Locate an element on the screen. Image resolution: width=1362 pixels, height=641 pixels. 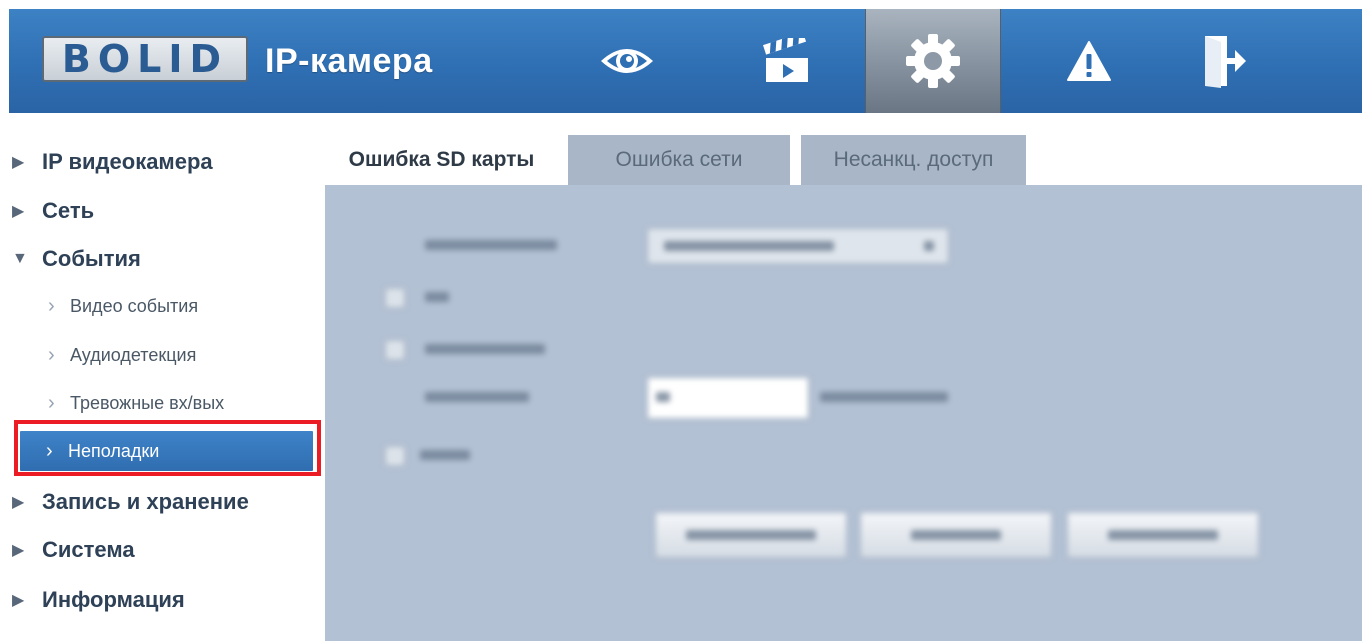
sidebar-item-network: ▶ Сеть is located at coordinates (164, 211).